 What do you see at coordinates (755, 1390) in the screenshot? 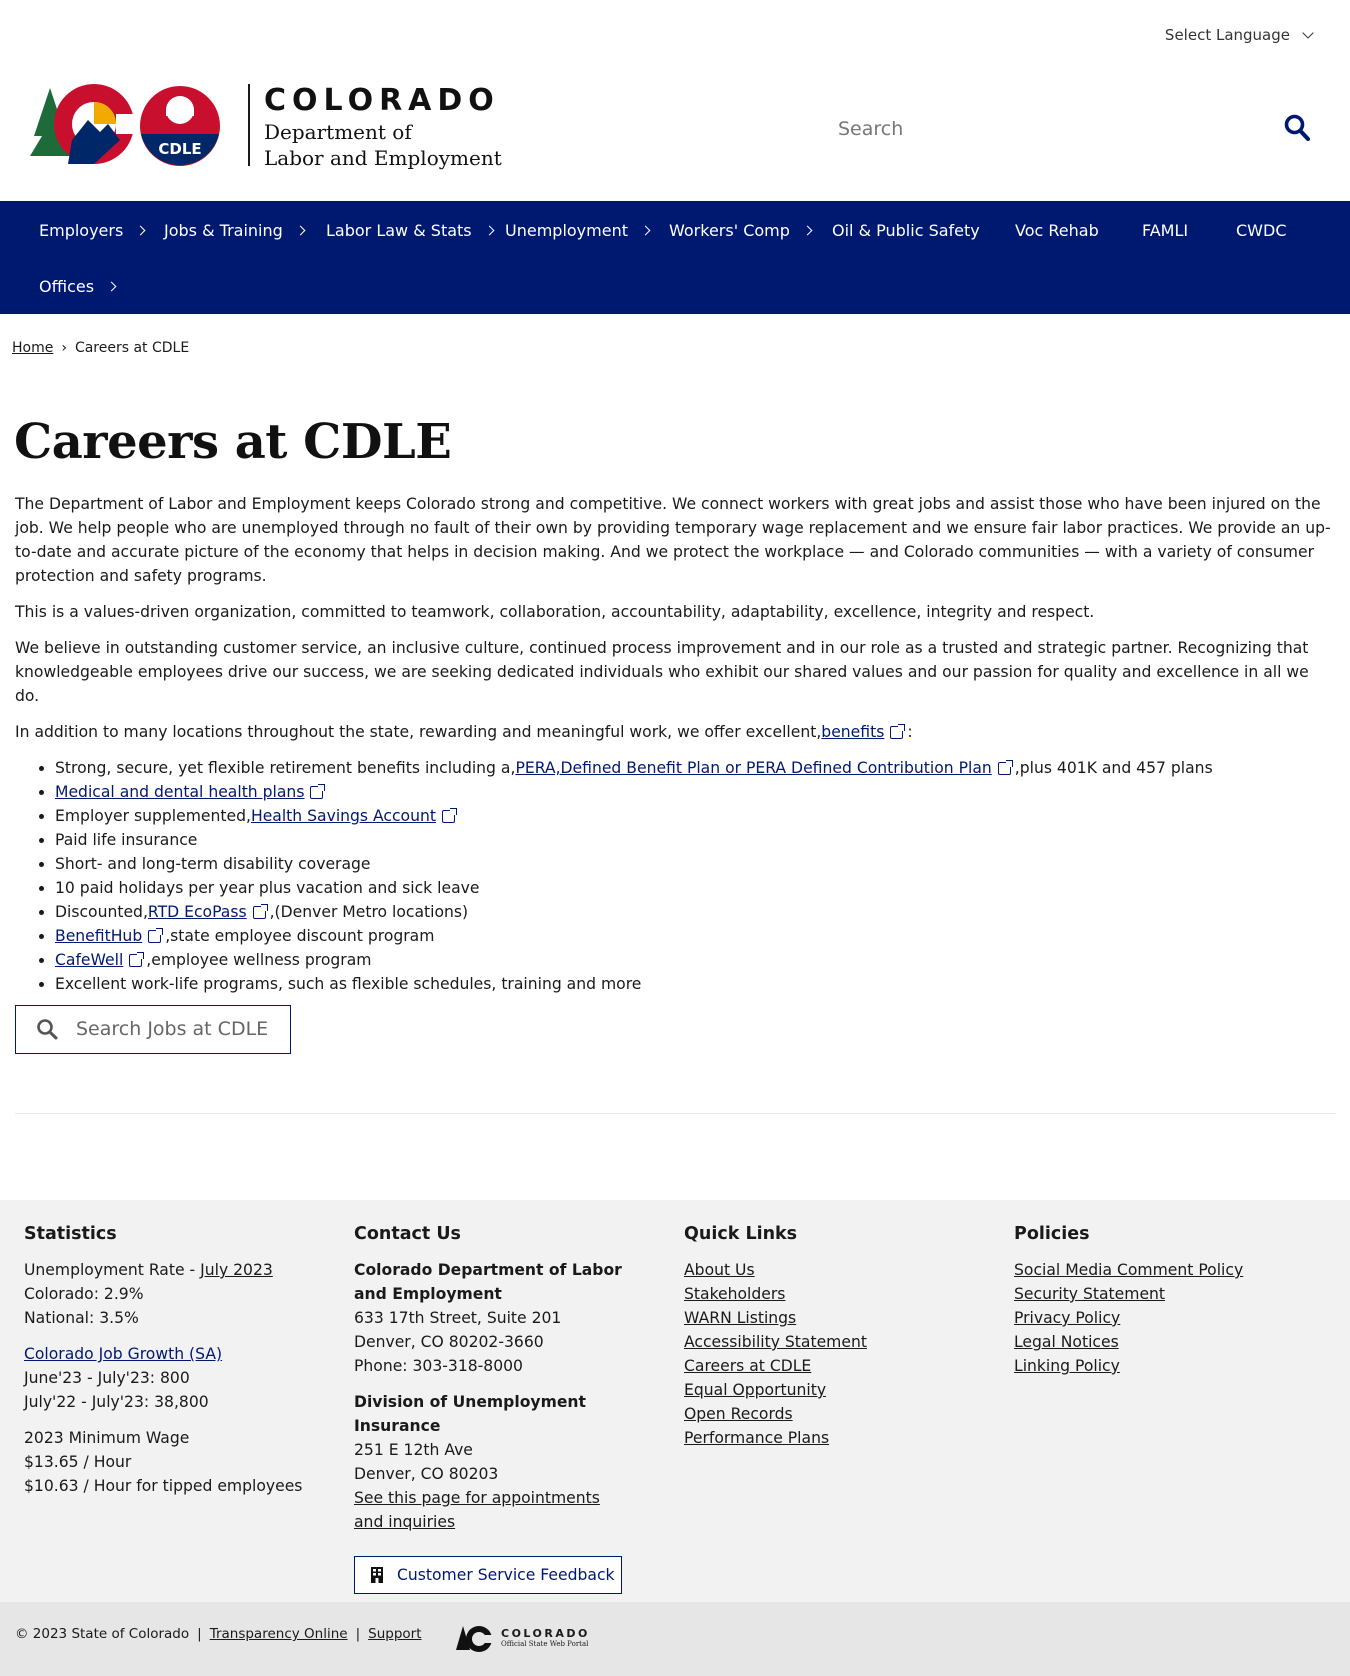
I see `quick-link: Equal Opportunity` at bounding box center [755, 1390].